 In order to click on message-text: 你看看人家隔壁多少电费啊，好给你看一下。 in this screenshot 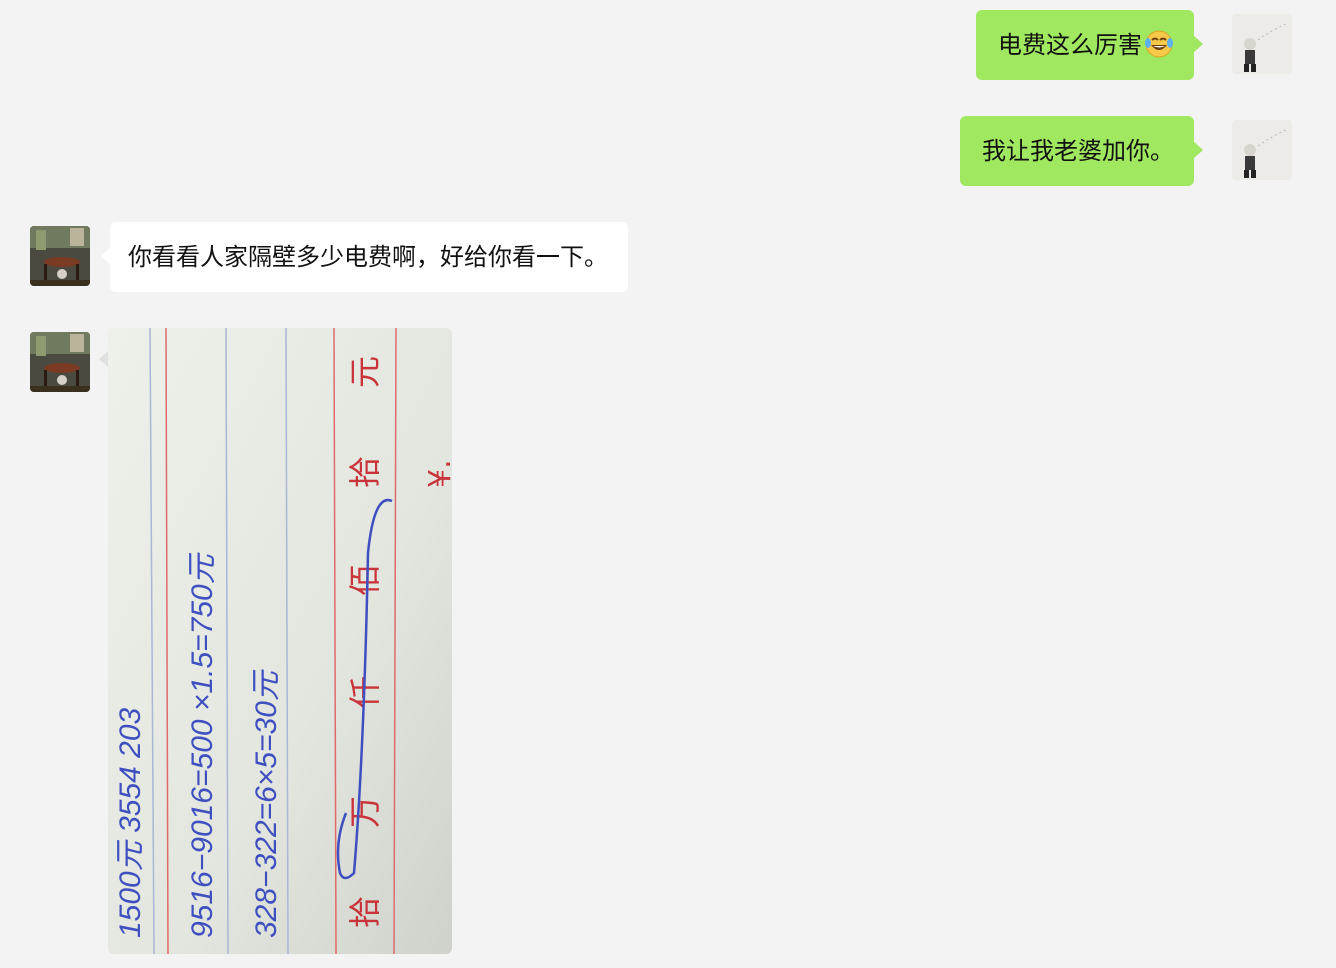, I will do `click(368, 257)`.